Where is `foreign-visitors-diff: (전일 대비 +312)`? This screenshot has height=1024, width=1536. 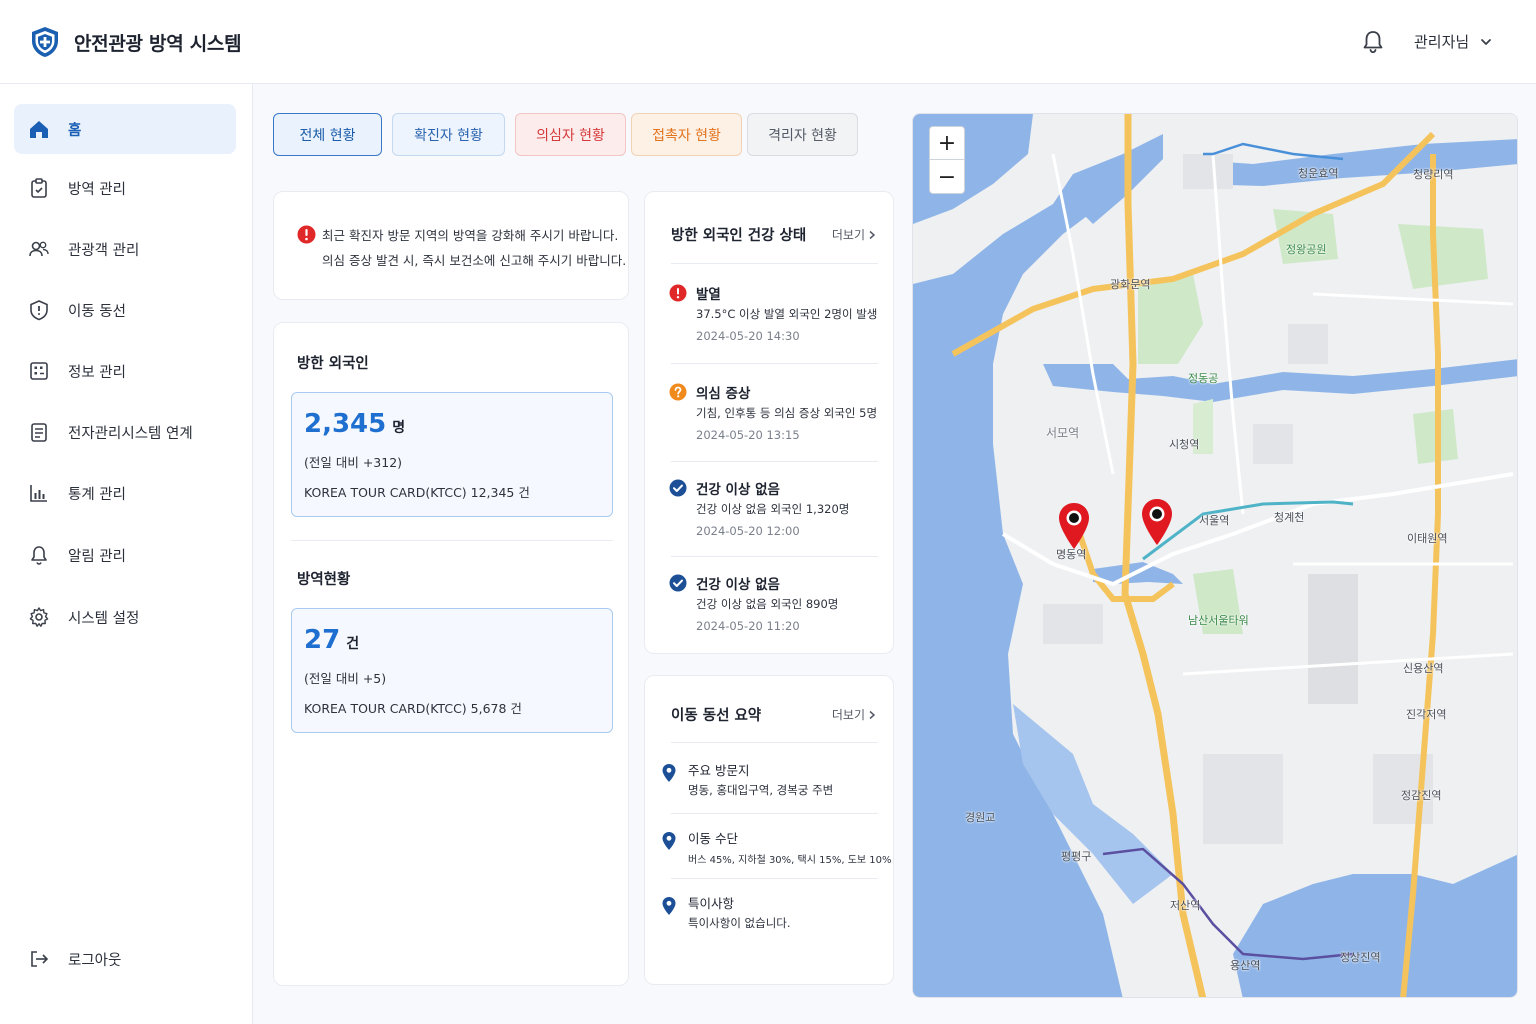 foreign-visitors-diff: (전일 대비 +312) is located at coordinates (353, 462).